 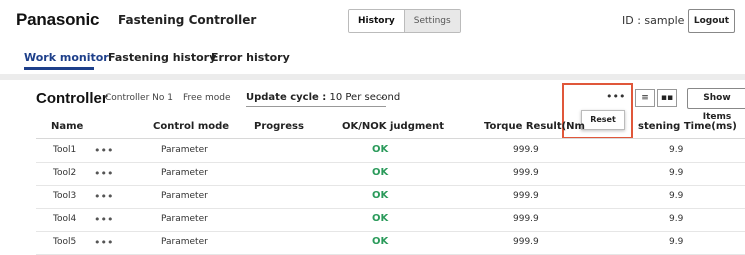 I want to click on show-items-button: Show Items, so click(x=716, y=105).